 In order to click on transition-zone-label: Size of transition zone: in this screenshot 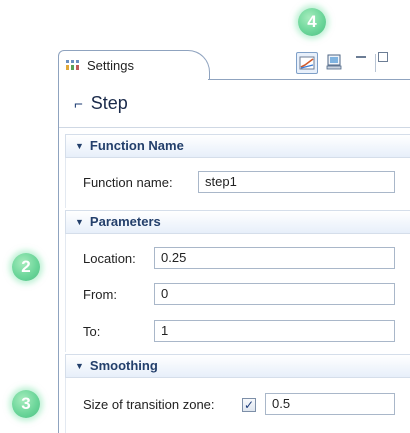, I will do `click(149, 404)`.